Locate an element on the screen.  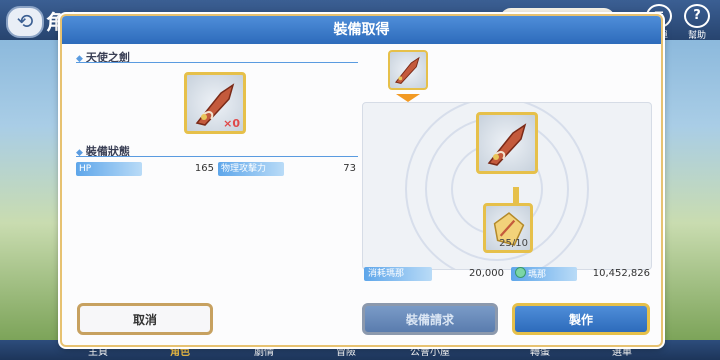
equipment-request-button: 裝備請求 is located at coordinates (430, 319).